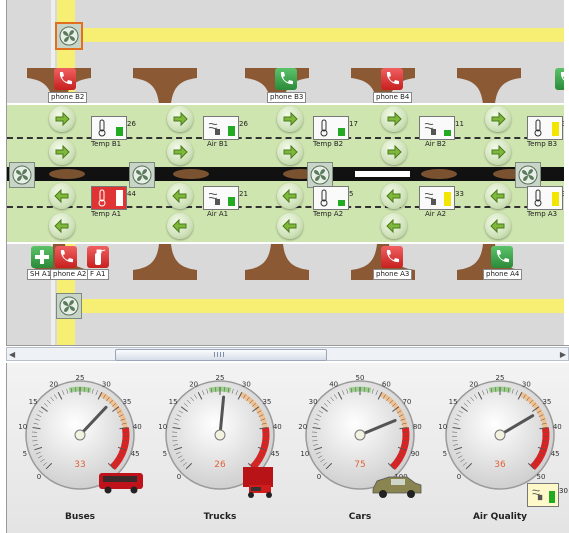 The image size is (569, 533). I want to click on emergency-label: F A1, so click(98, 274).